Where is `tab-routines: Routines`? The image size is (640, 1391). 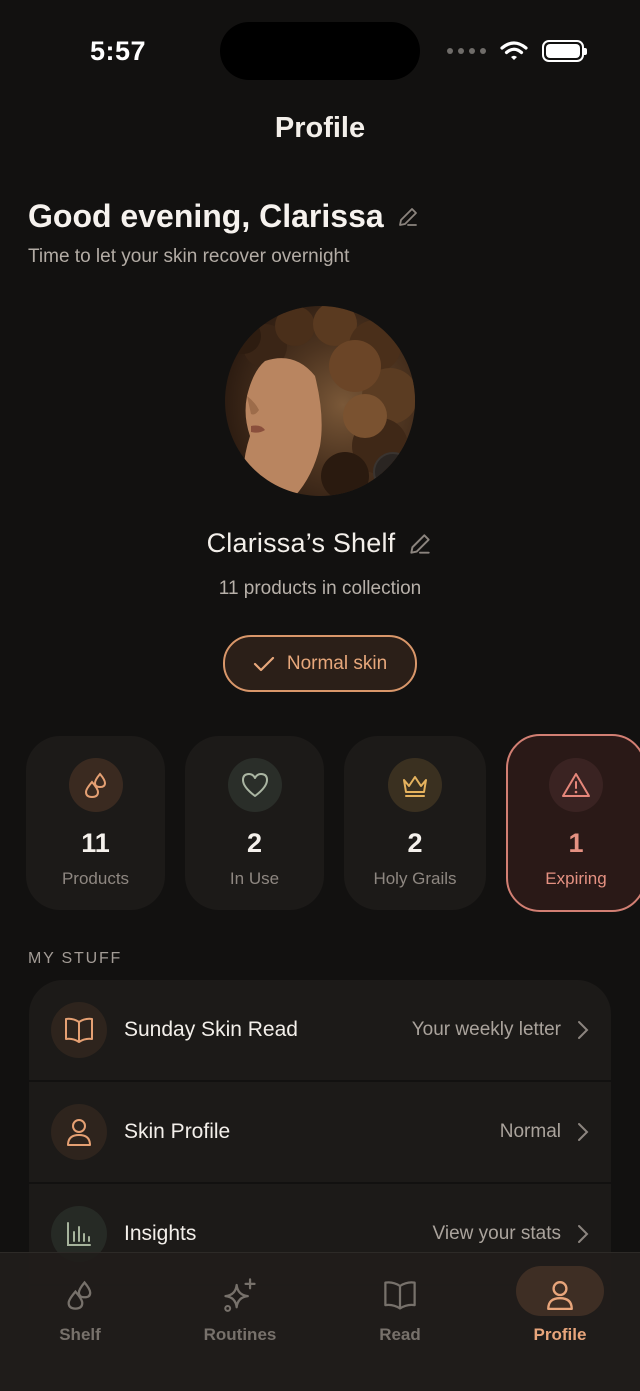 tab-routines: Routines is located at coordinates (240, 1299).